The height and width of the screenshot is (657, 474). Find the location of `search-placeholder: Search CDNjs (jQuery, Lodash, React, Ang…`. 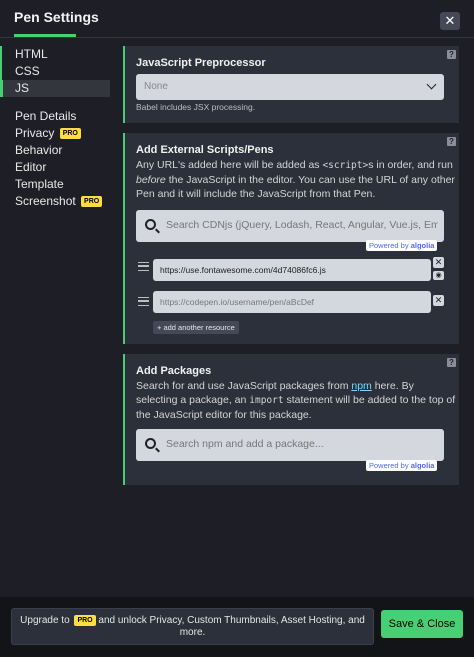

search-placeholder: Search CDNjs (jQuery, Lodash, React, Ang… is located at coordinates (302, 225).